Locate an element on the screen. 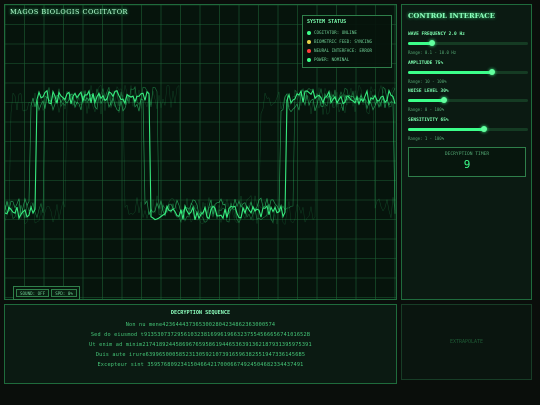 This screenshot has width=540, height=405. status-item: NEURAL INTERFACE: ERROR is located at coordinates (347, 50).